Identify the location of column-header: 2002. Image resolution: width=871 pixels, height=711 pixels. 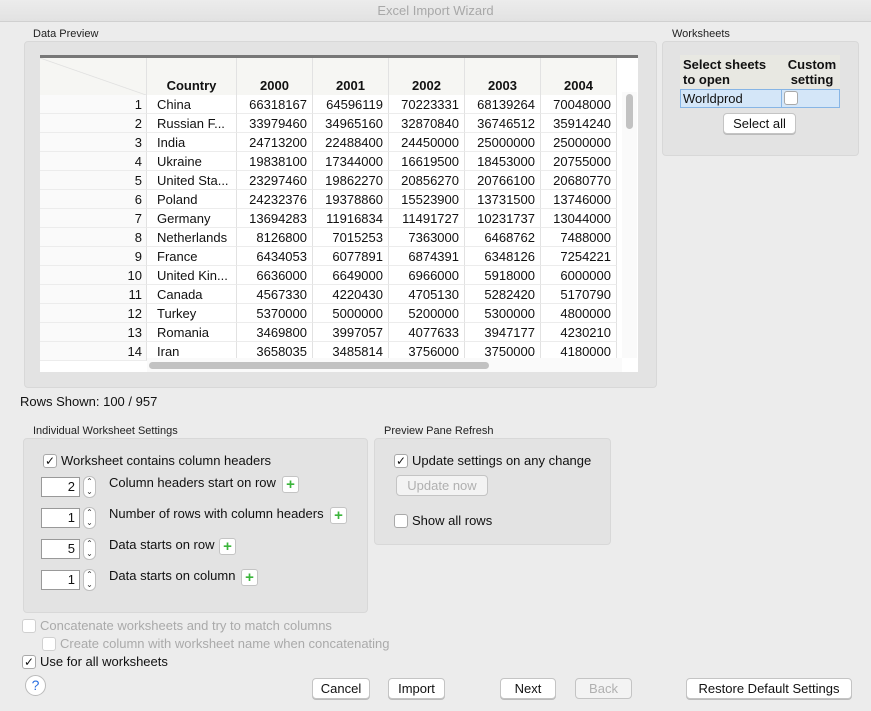
(427, 76).